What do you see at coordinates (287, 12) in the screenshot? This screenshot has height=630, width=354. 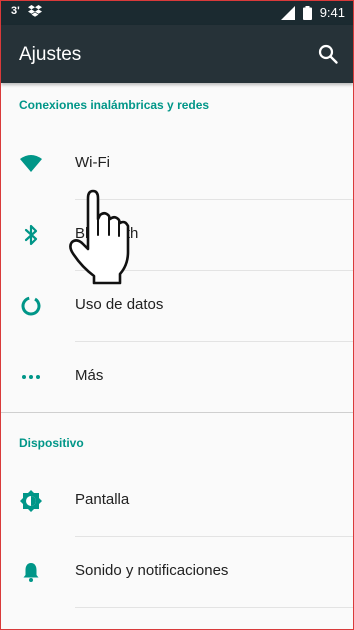 I see `signal-icon` at bounding box center [287, 12].